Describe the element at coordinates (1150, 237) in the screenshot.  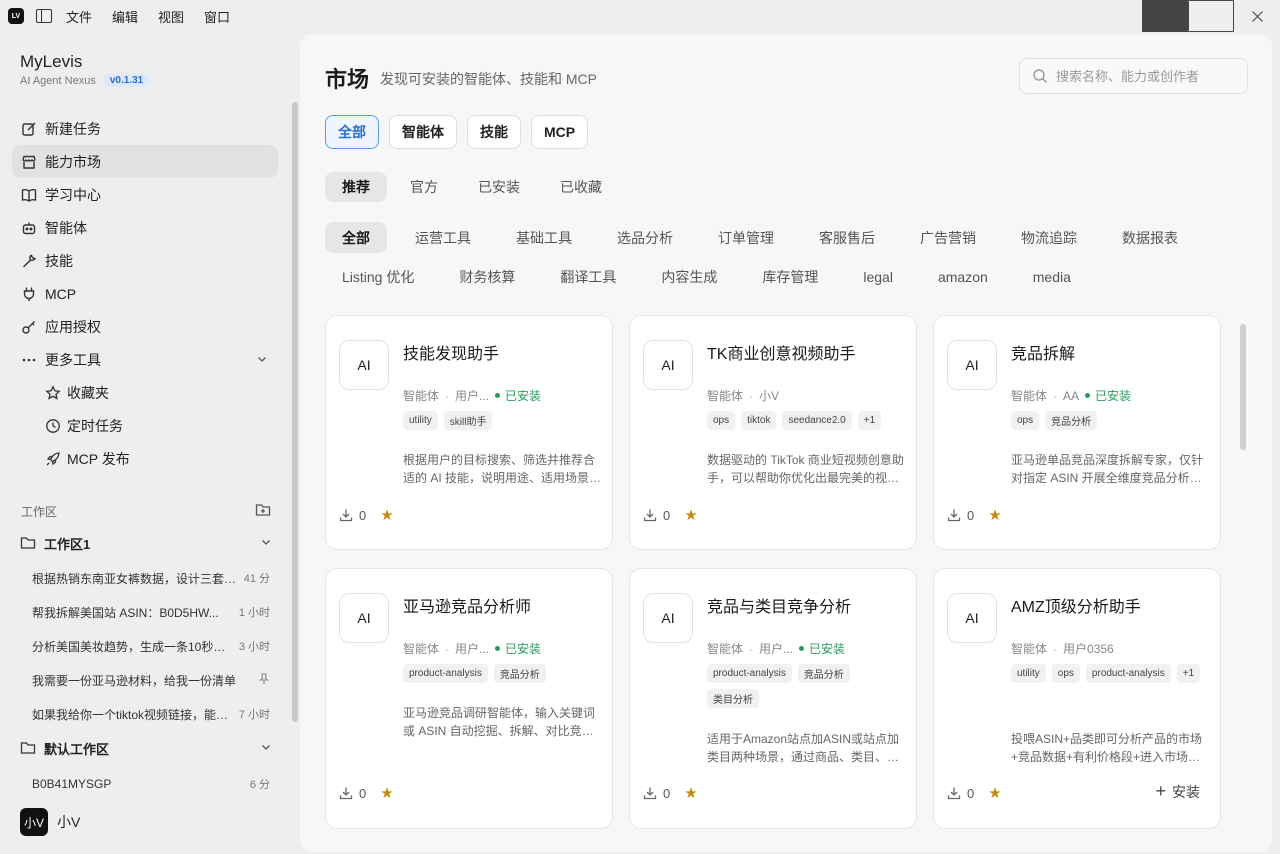
I see `category-chip: 数据报表` at that location.